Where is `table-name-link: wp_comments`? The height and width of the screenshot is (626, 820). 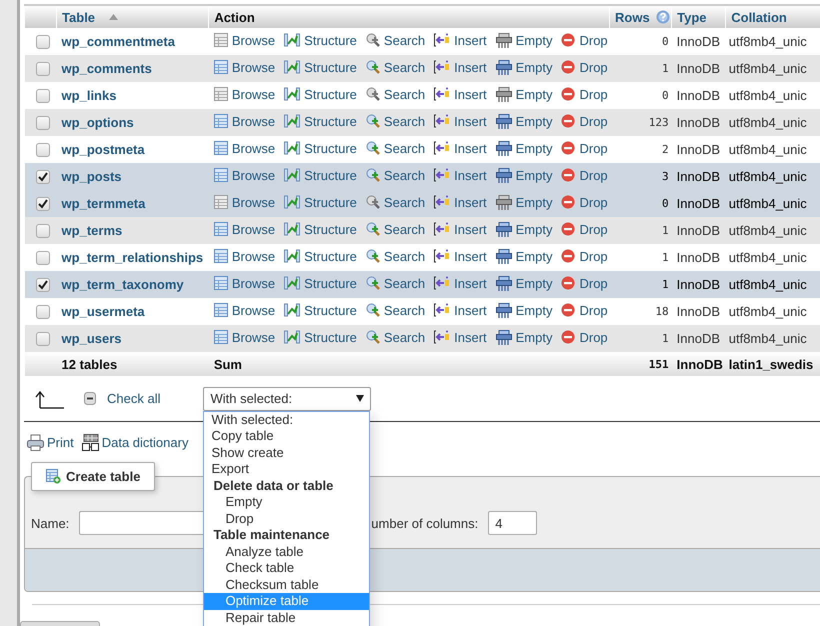 table-name-link: wp_comments is located at coordinates (107, 68).